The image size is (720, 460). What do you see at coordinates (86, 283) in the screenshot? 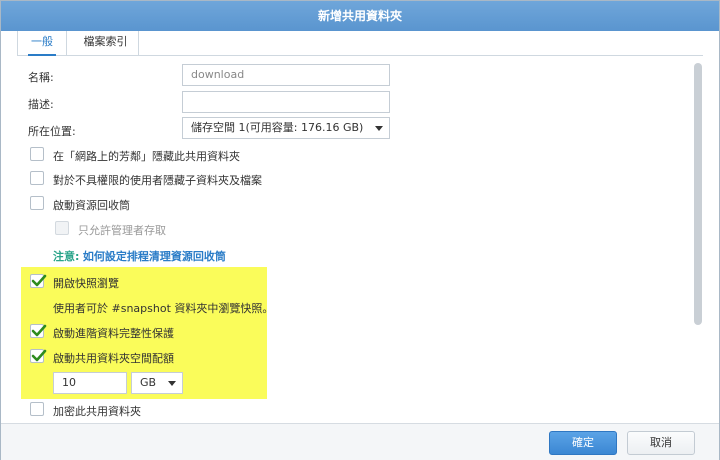
I see `snapshot-browse-label: 開啟快照瀏覽` at bounding box center [86, 283].